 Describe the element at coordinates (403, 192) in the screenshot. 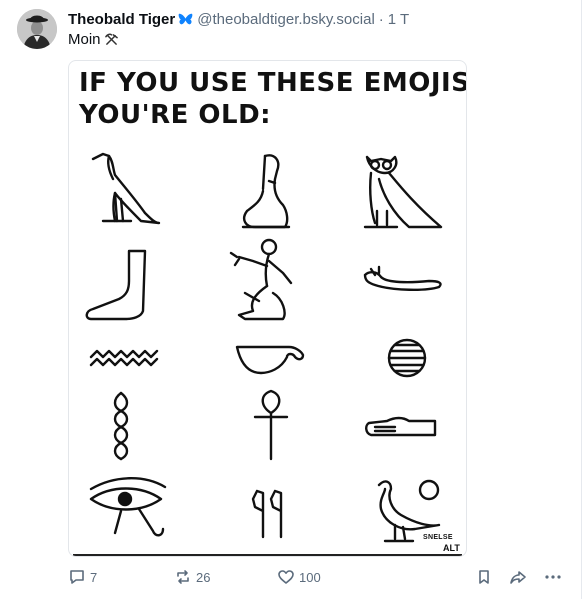

I see `owl-hieroglyph-icon` at that location.